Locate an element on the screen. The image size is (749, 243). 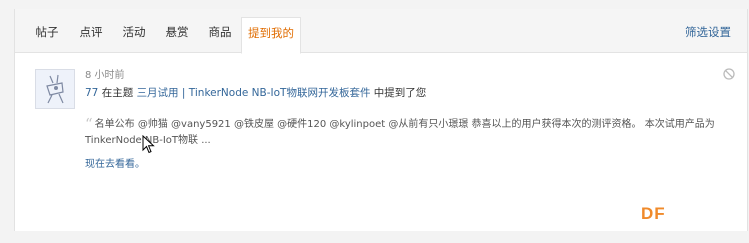
tab-goods: 商品 is located at coordinates (220, 35).